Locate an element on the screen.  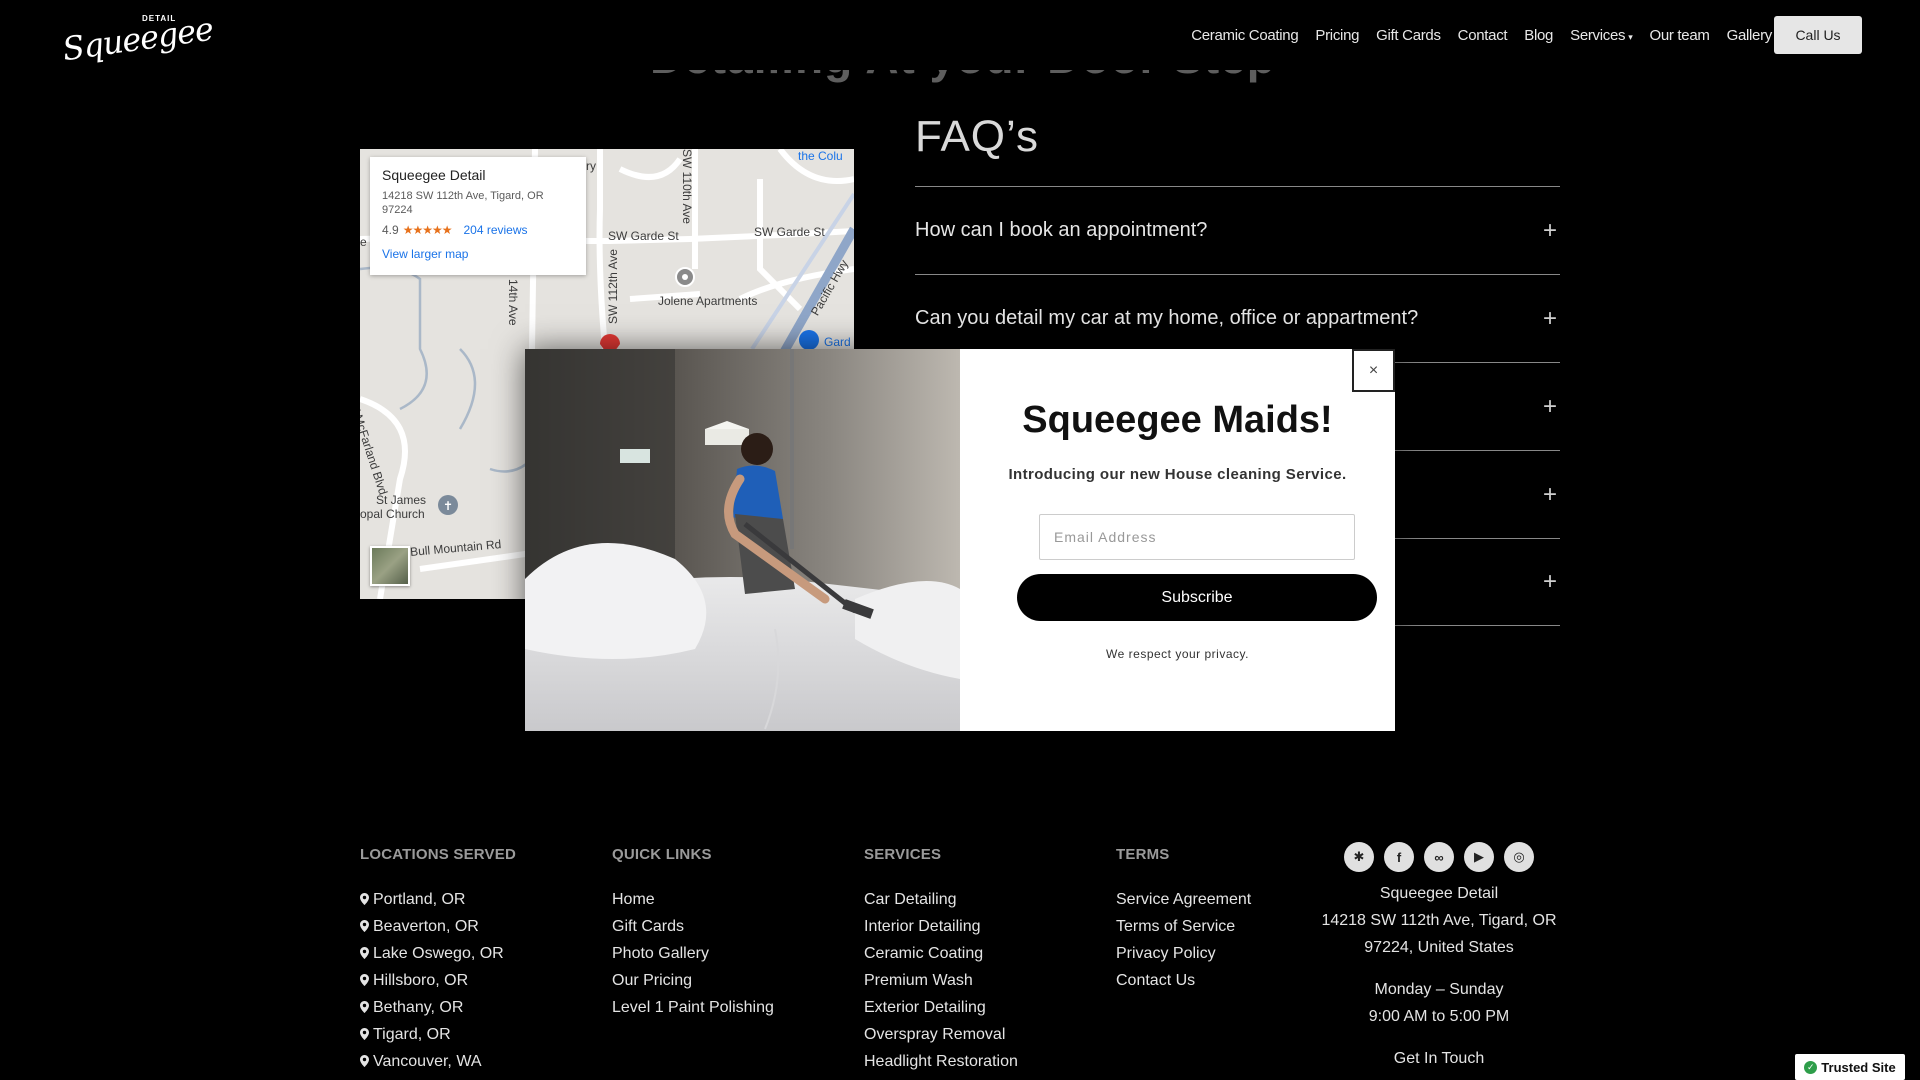
quick-link-gift-cards: Gift Cards is located at coordinates (693, 931).